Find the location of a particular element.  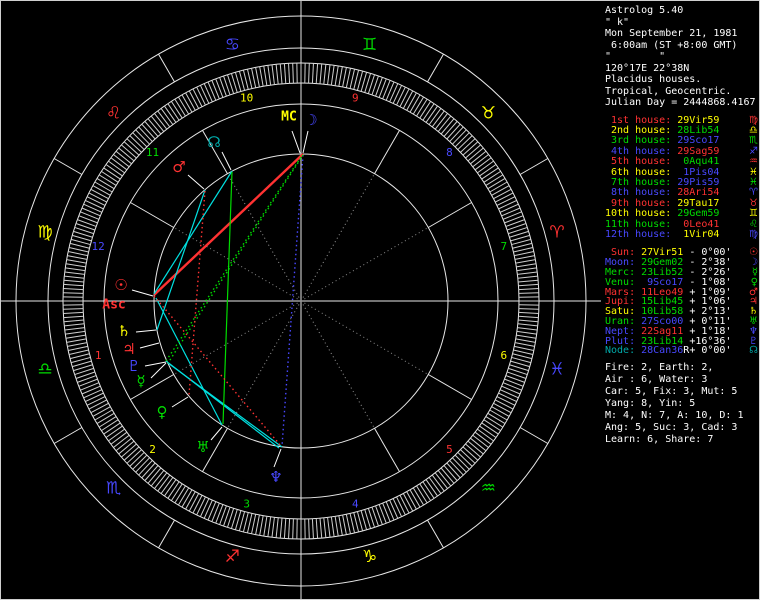

house-cusp-line is located at coordinates (387, 152).